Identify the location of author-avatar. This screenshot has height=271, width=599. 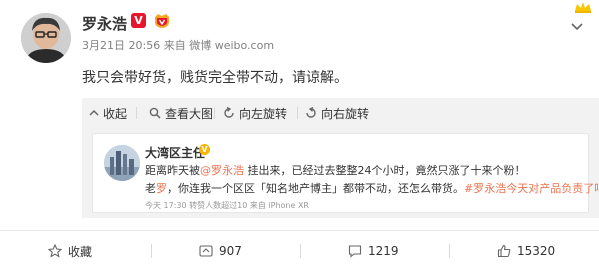
(46, 38).